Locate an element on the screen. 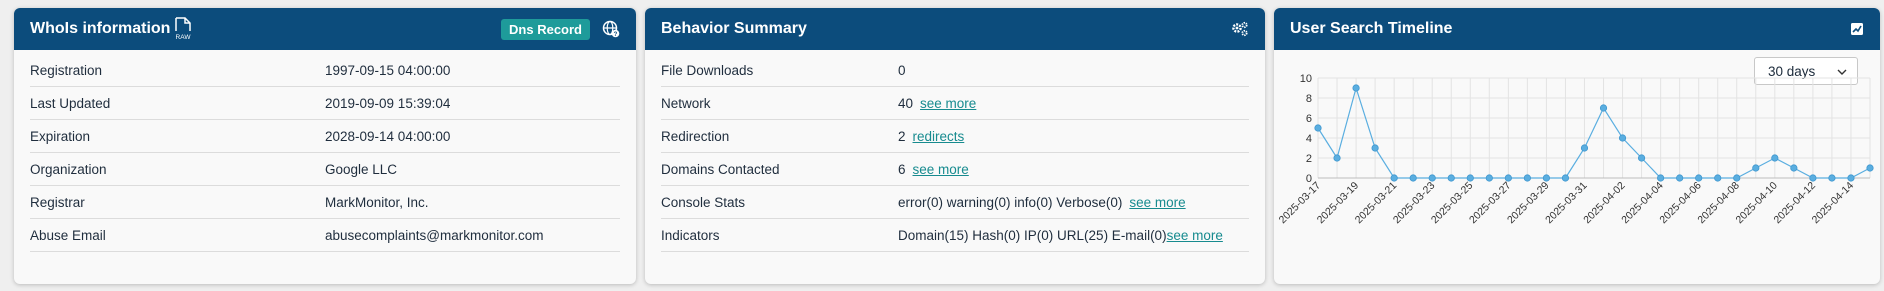  whois-label: Abuse Email is located at coordinates (68, 235).